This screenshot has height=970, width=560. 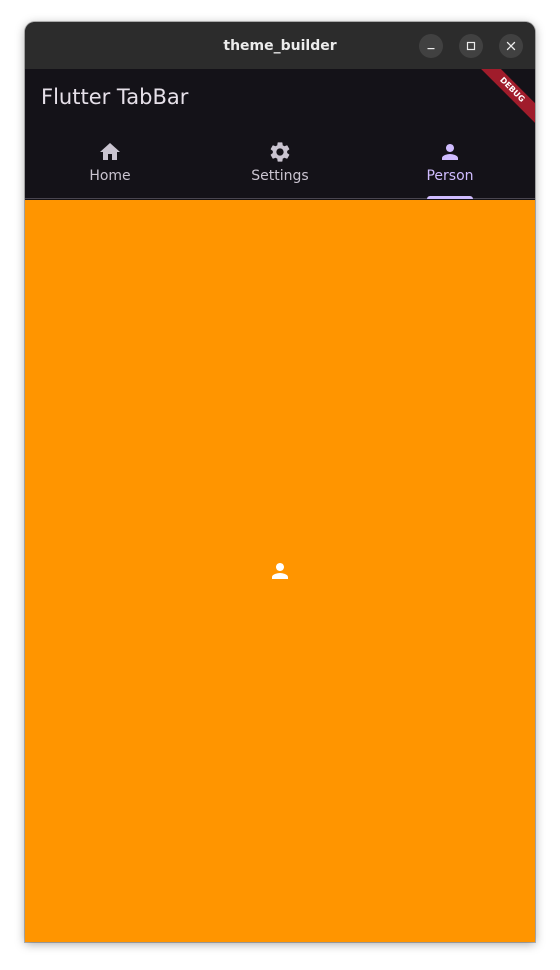 What do you see at coordinates (450, 197) in the screenshot?
I see `tab-indicator` at bounding box center [450, 197].